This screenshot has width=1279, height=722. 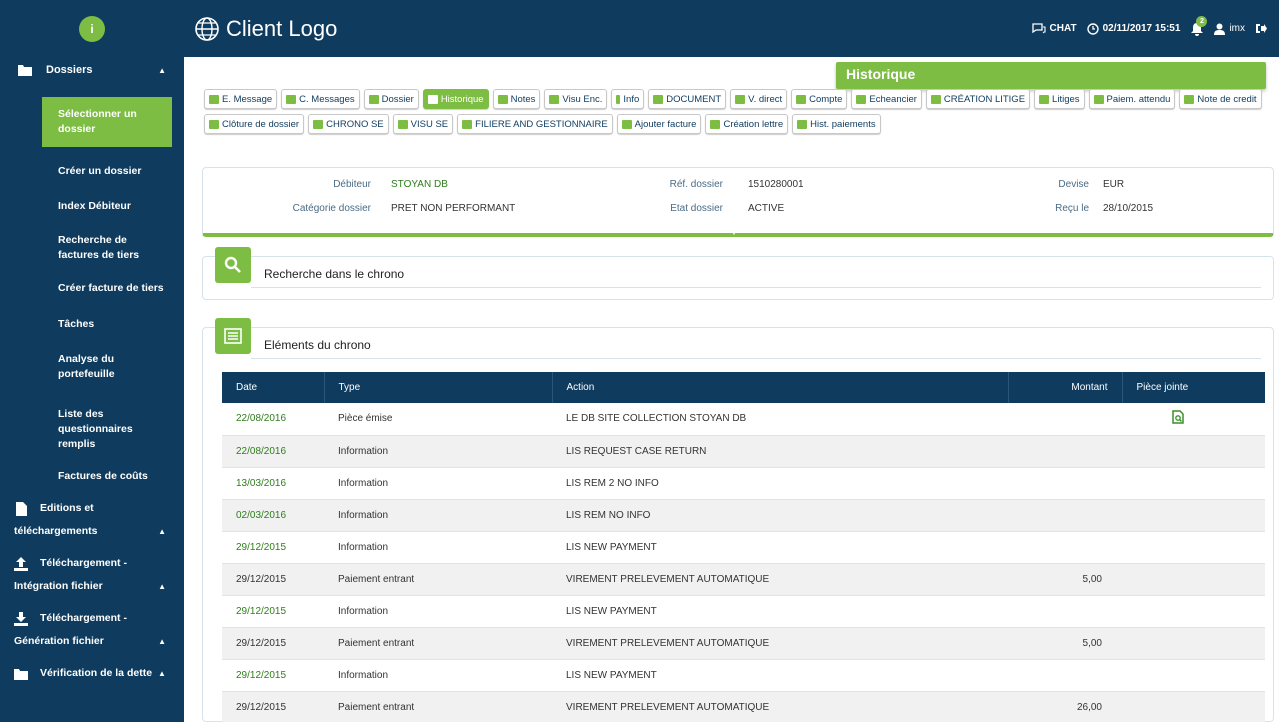 I want to click on cell-date: 02/03/2016, so click(x=273, y=515).